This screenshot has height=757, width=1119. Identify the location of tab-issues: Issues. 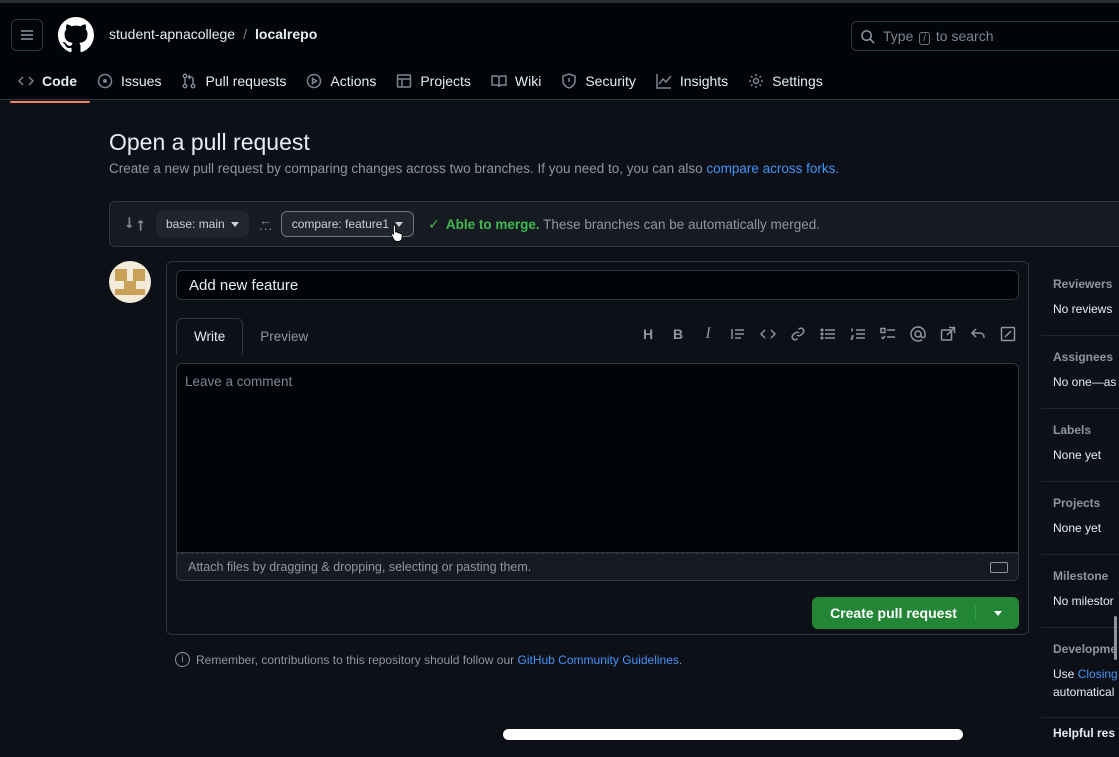
(134, 81).